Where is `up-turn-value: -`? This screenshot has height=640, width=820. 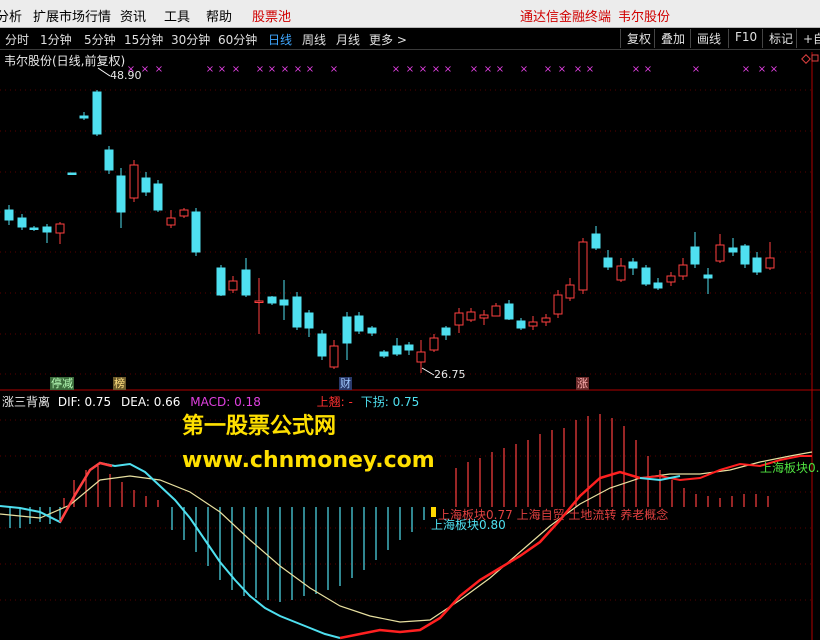 up-turn-value: - is located at coordinates (350, 402).